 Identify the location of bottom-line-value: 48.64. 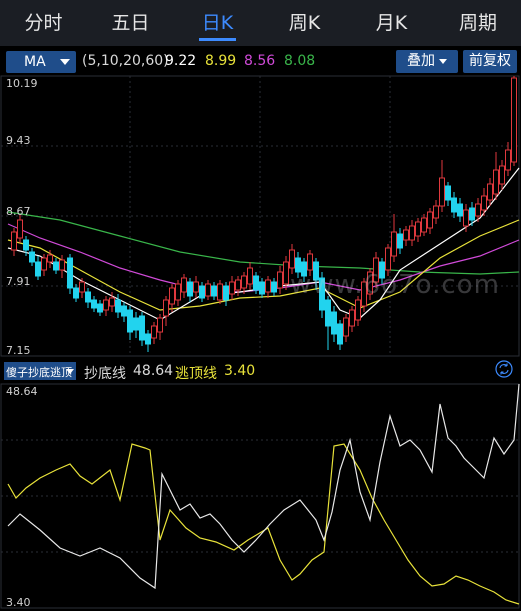
(153, 371).